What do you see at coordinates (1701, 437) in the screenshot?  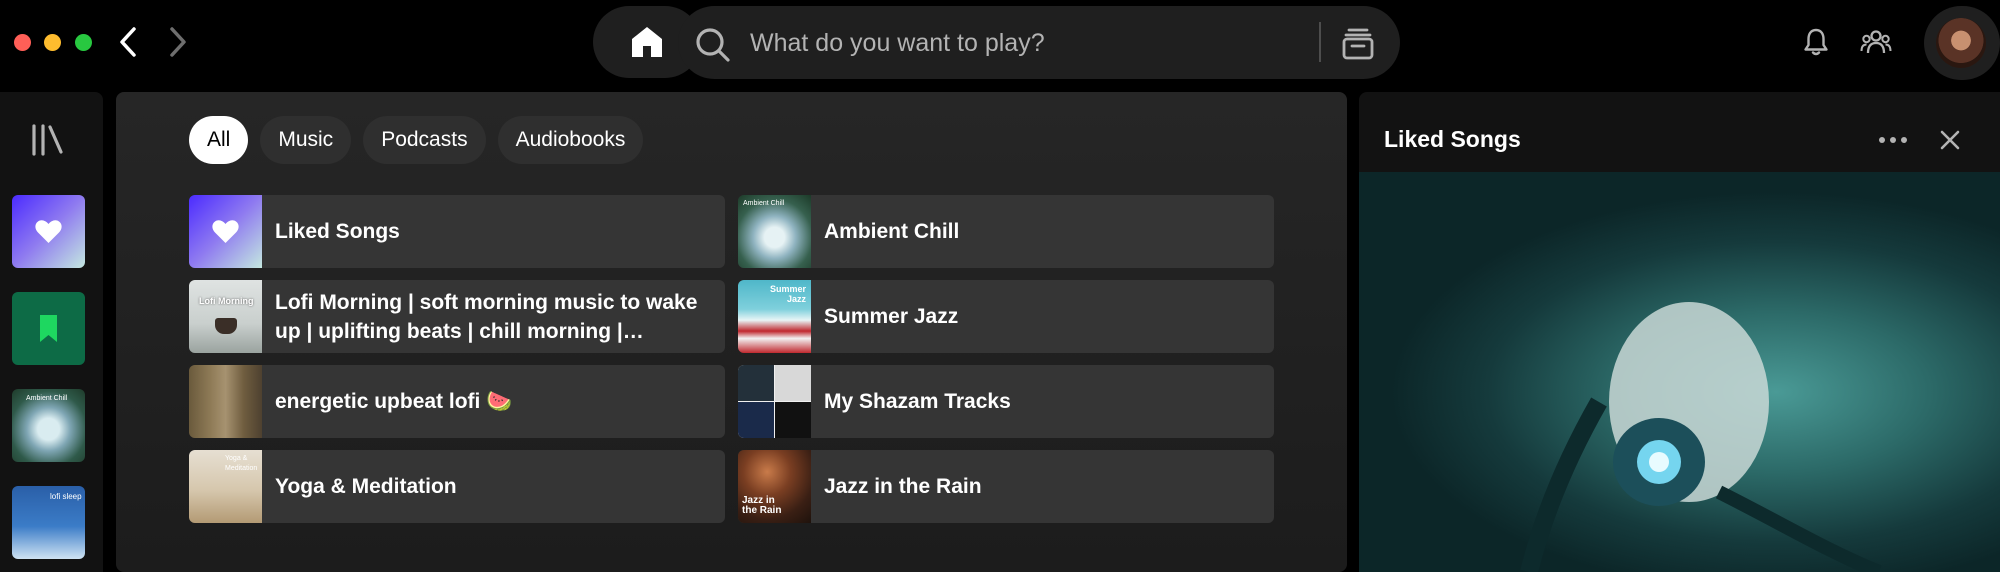 I see `artwork-illustration` at bounding box center [1701, 437].